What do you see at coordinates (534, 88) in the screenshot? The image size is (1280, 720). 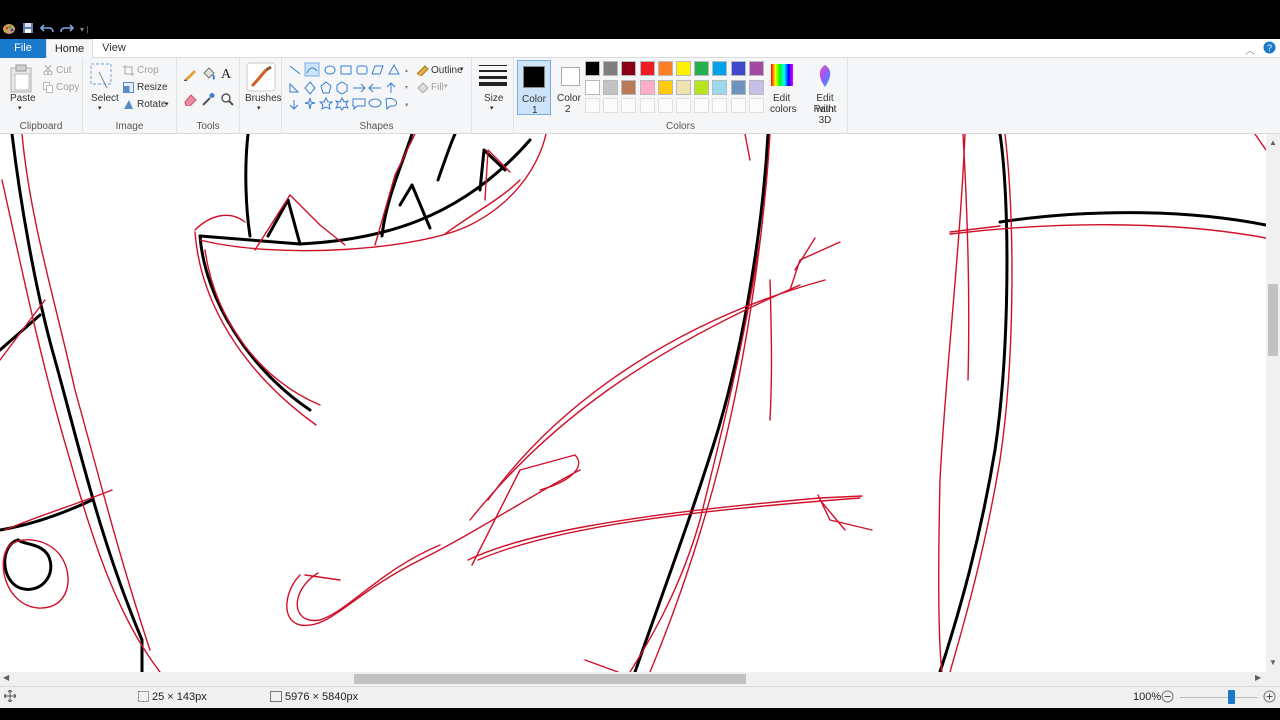 I see `color1-button: Color 1` at bounding box center [534, 88].